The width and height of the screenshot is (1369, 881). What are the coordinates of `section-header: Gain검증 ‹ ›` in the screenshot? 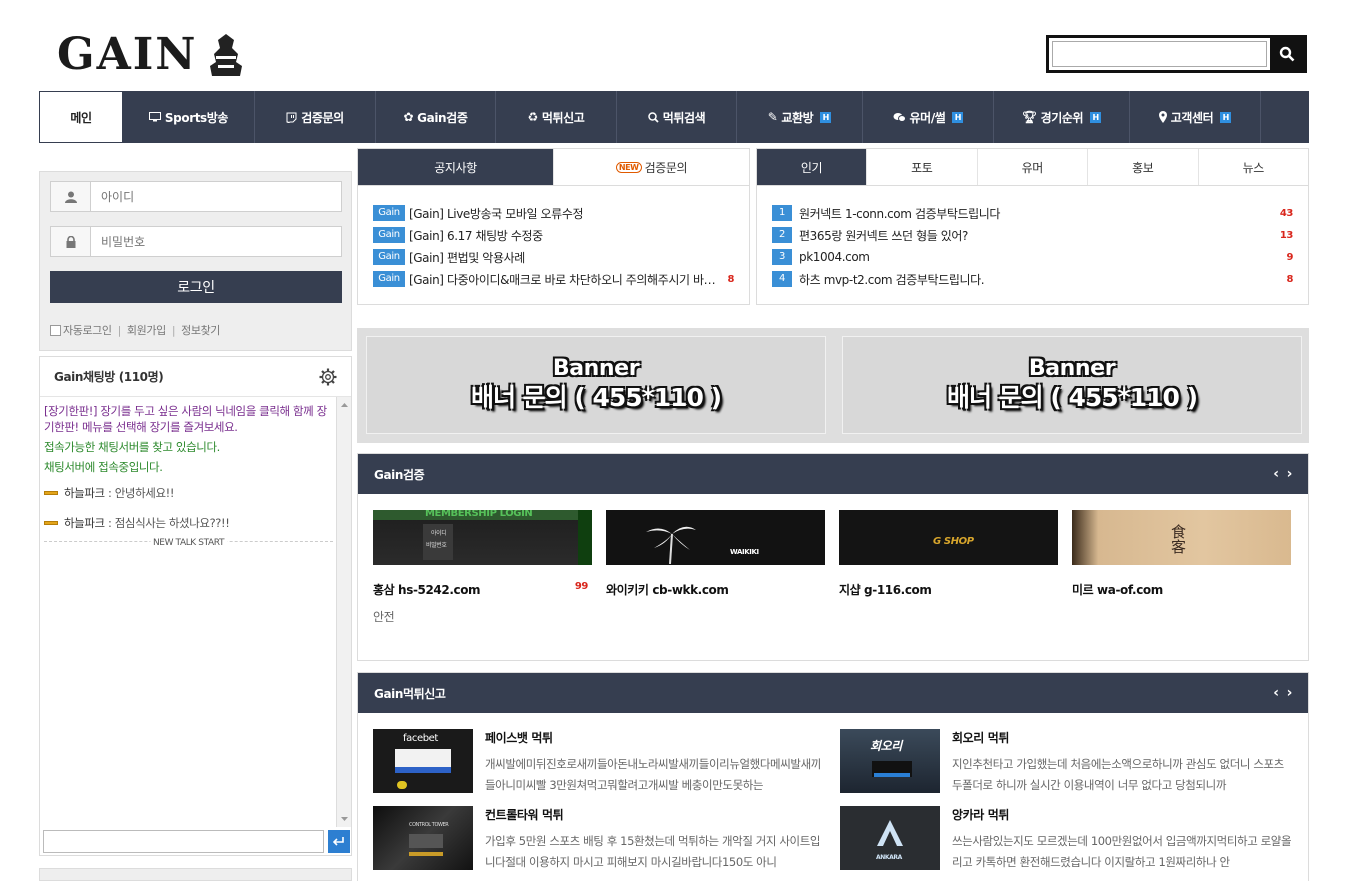 It's located at (833, 474).